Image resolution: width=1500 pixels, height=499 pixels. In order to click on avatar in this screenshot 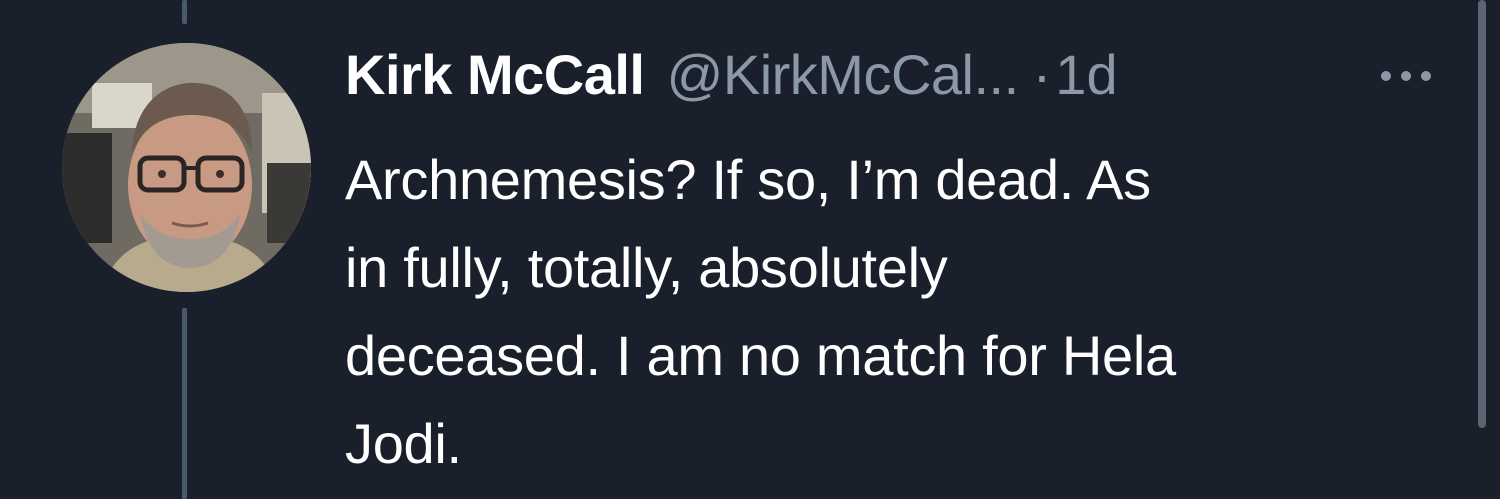, I will do `click(186, 167)`.